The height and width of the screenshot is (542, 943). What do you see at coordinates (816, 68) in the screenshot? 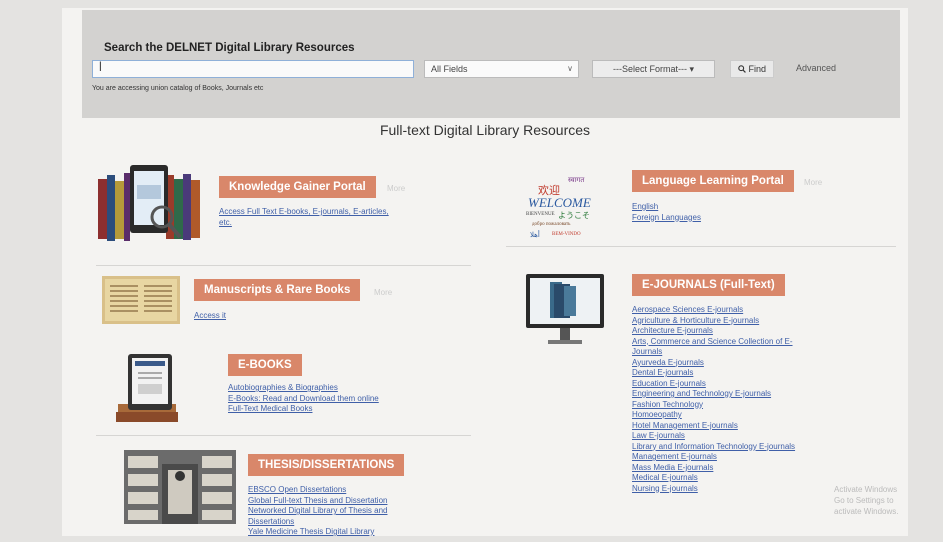
I see `advanced-search-link: Advanced` at bounding box center [816, 68].